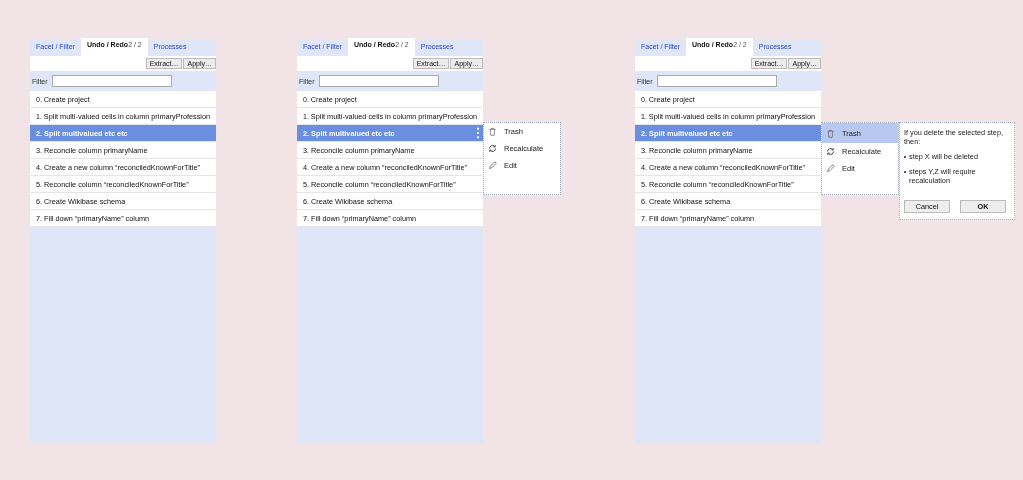 The width and height of the screenshot is (1023, 480). Describe the element at coordinates (478, 133) in the screenshot. I see `more-icon` at that location.